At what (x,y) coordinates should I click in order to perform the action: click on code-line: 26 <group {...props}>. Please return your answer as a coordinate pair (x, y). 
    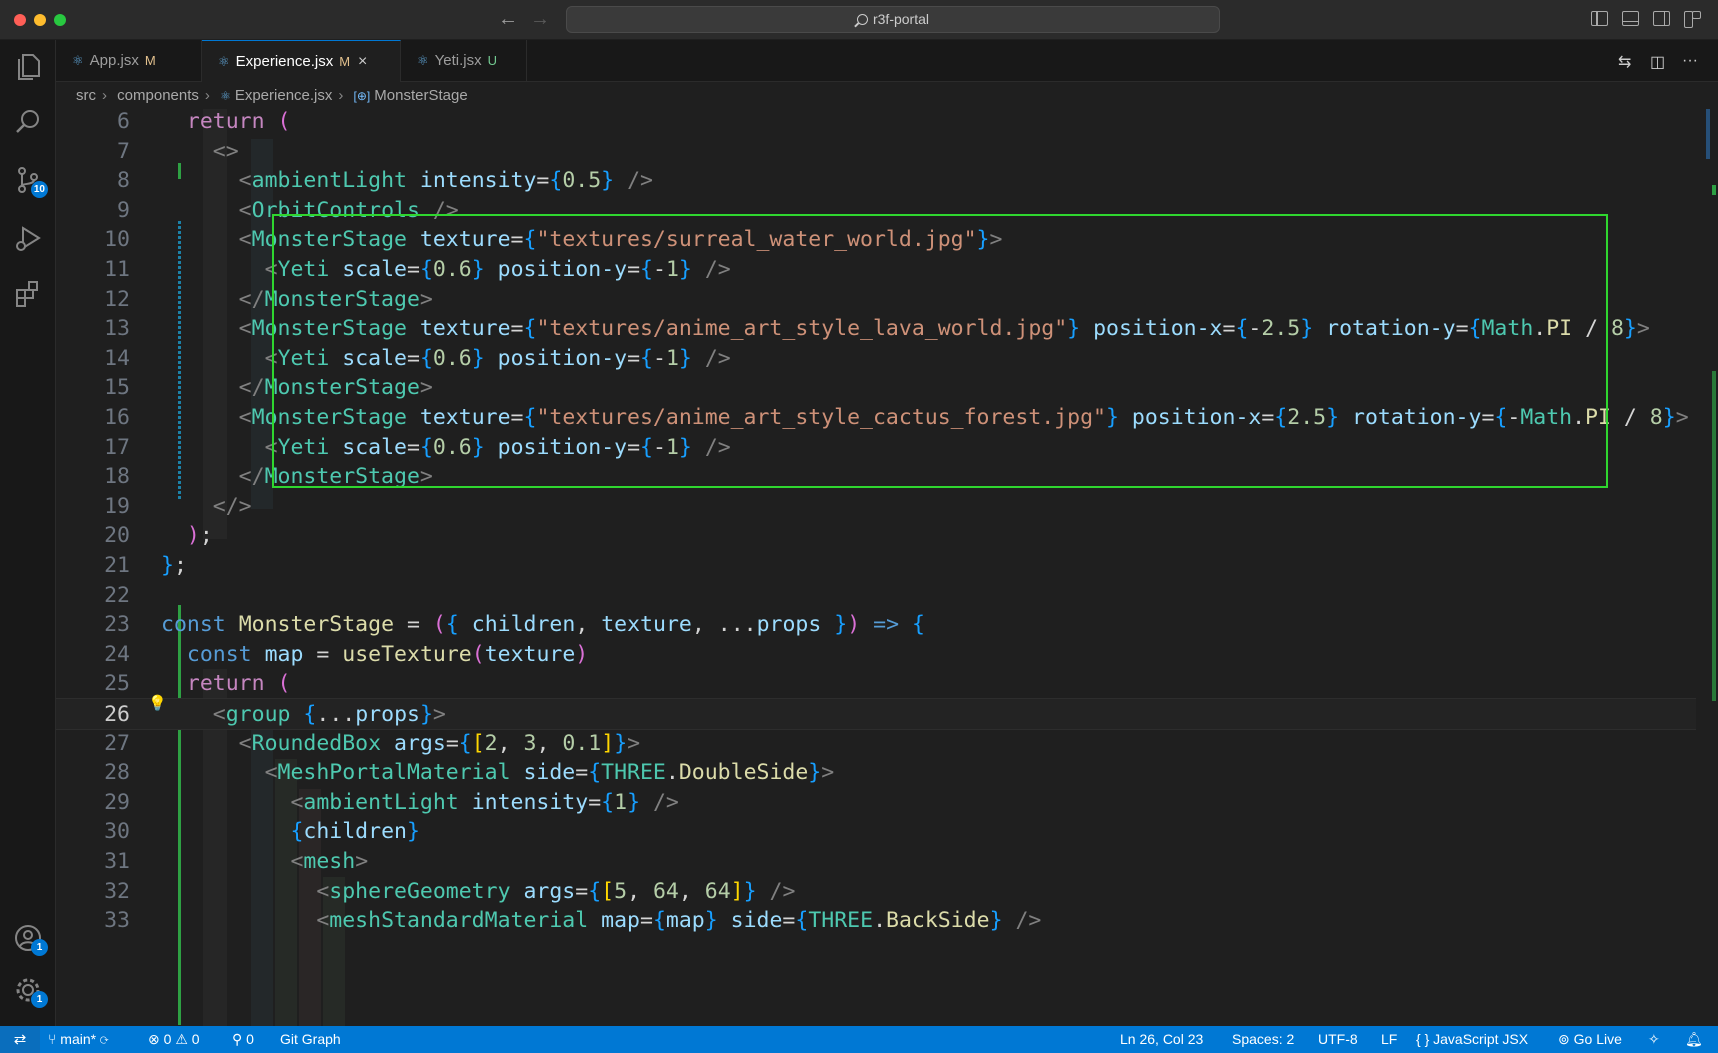
    Looking at the image, I should click on (876, 714).